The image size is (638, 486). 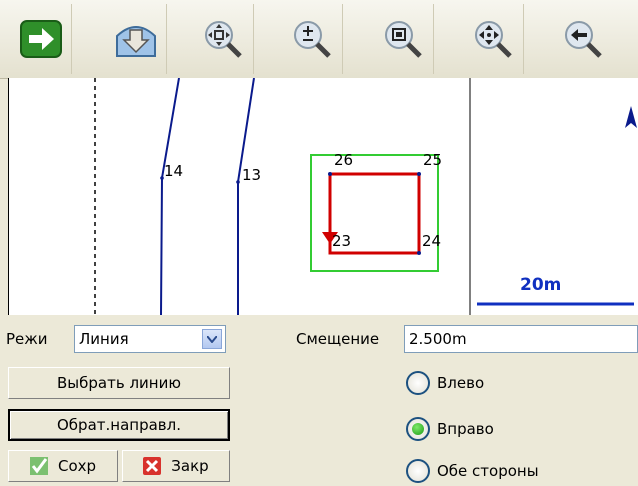 What do you see at coordinates (465, 429) in the screenshot?
I see `radio-right-label: Вправо` at bounding box center [465, 429].